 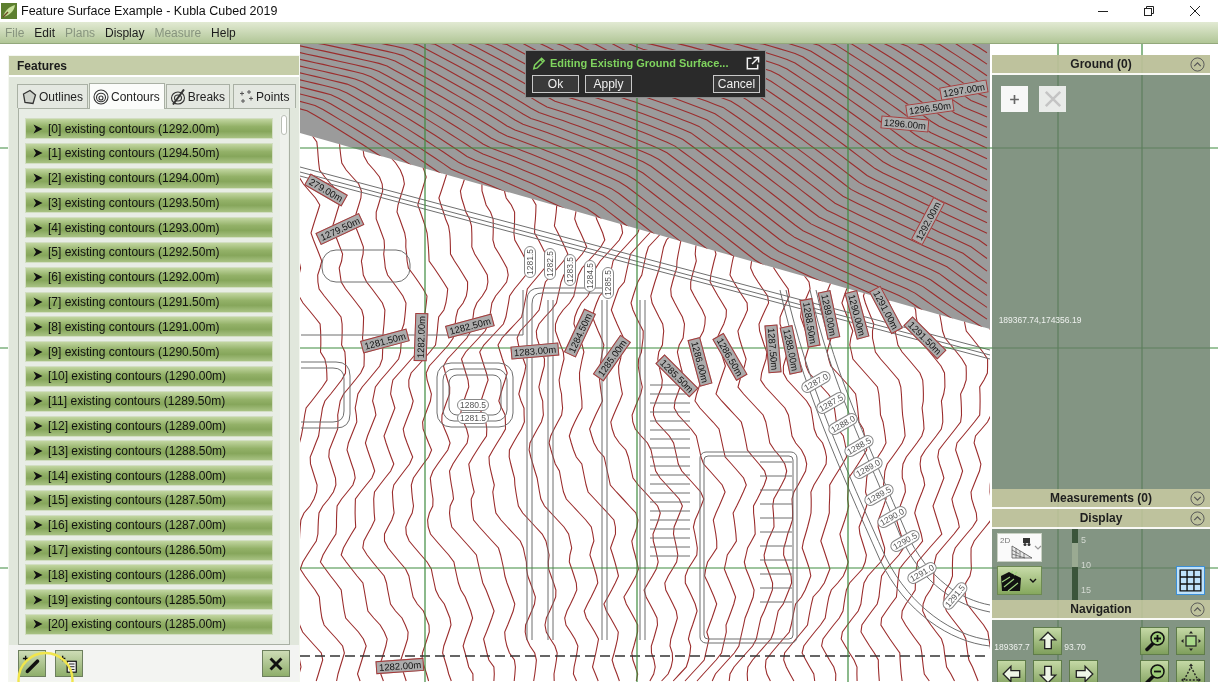 I want to click on tab: Outlines, so click(x=53, y=96).